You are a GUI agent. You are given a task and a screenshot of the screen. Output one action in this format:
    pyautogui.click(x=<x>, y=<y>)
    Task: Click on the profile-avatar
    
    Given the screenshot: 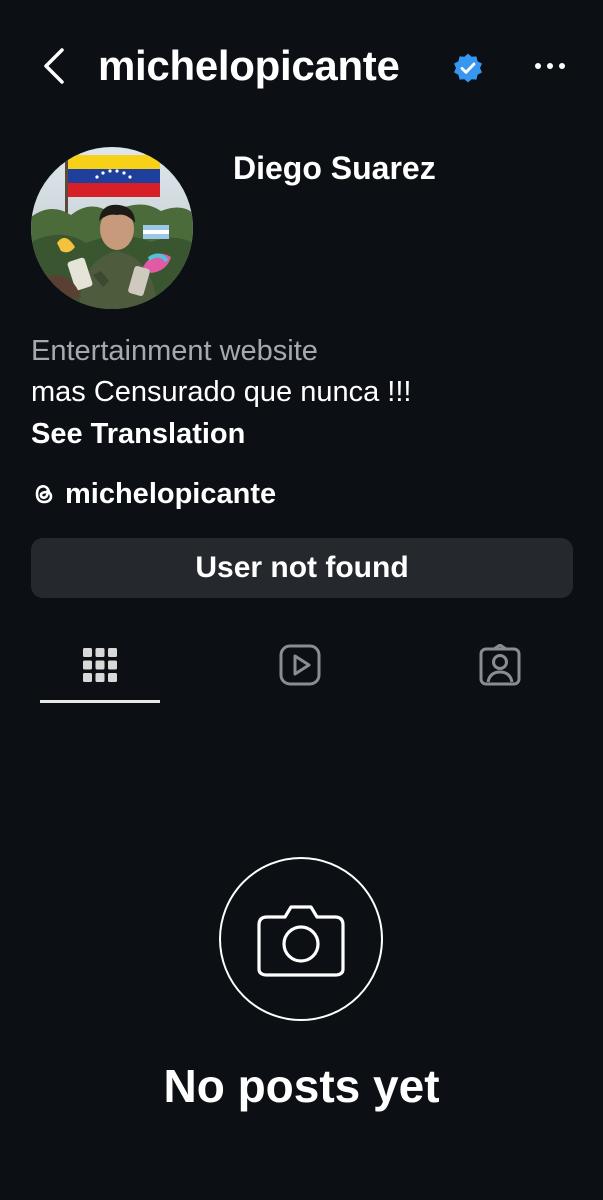 What is the action you would take?
    pyautogui.click(x=112, y=228)
    